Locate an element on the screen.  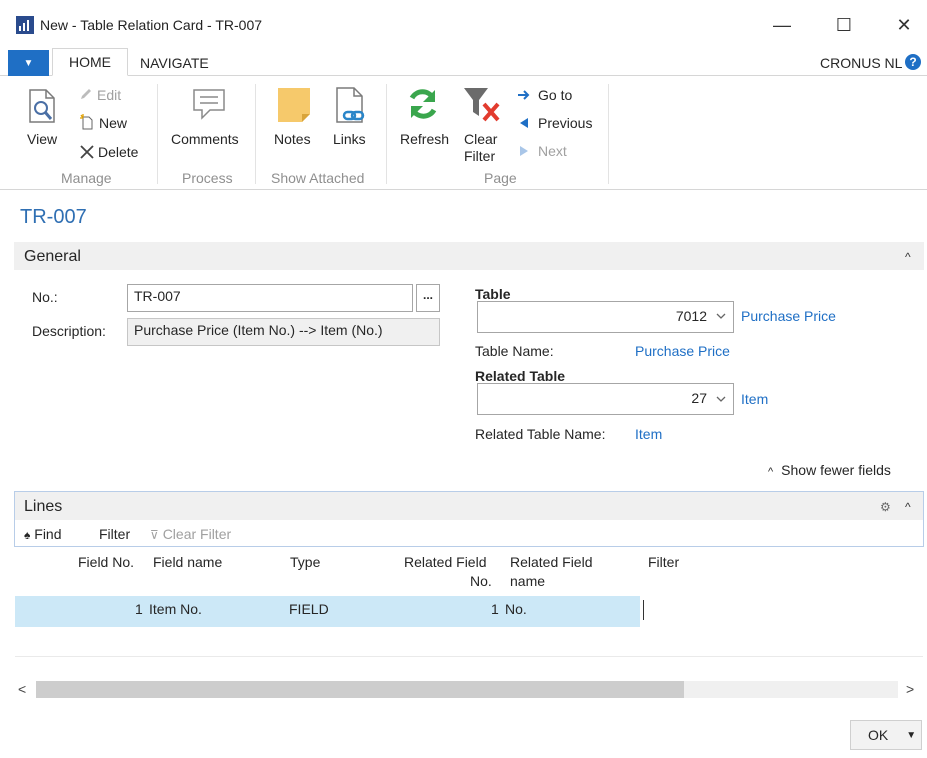
new-button is located at coordinates (87, 122).